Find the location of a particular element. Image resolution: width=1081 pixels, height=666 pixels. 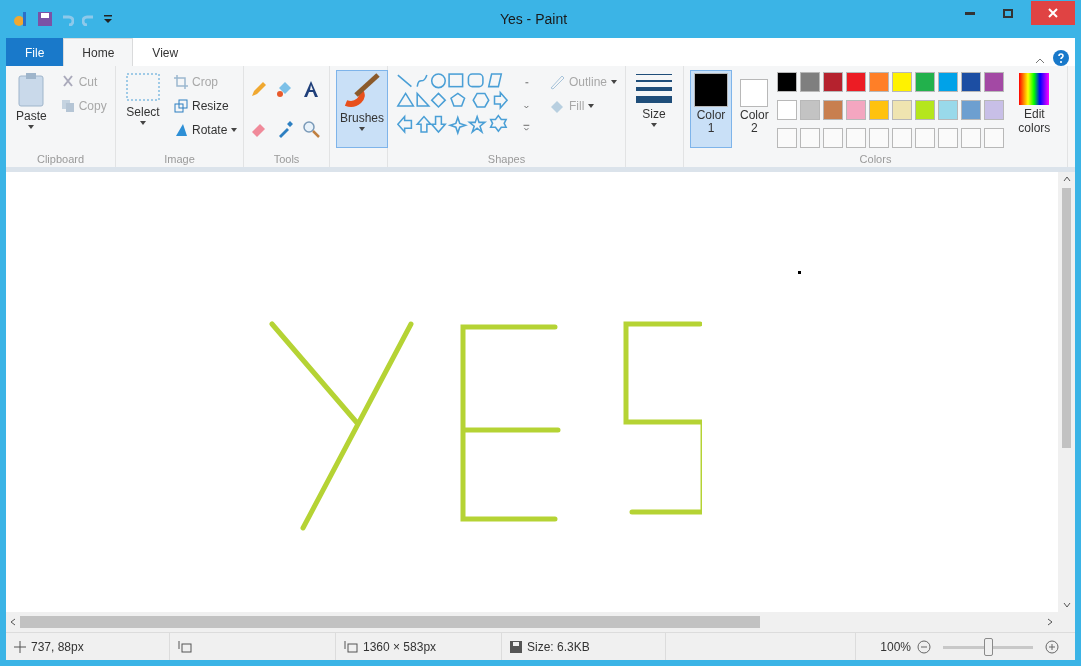

minimize-icon is located at coordinates (970, 13).